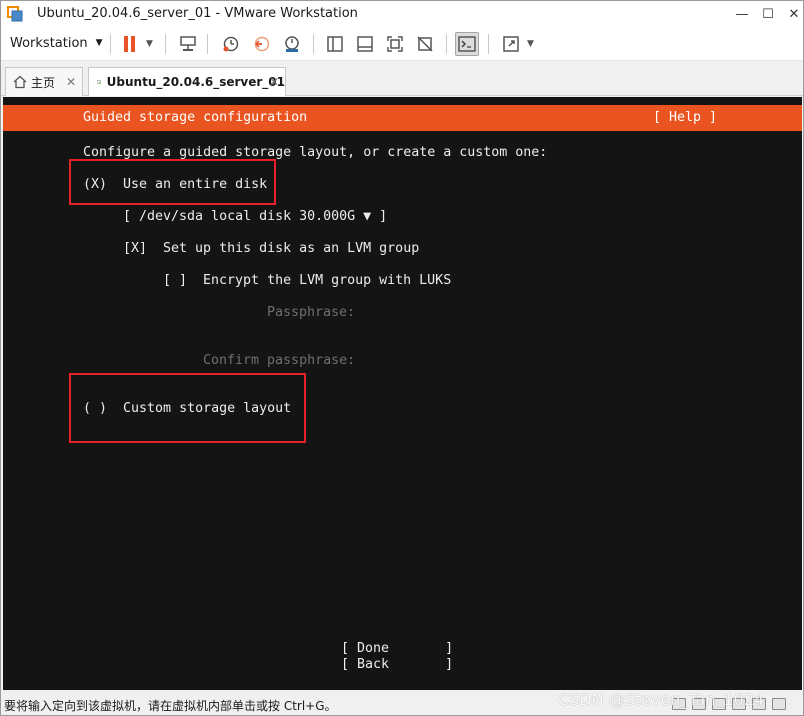 The height and width of the screenshot is (716, 804). I want to click on unity-button, so click(425, 44).